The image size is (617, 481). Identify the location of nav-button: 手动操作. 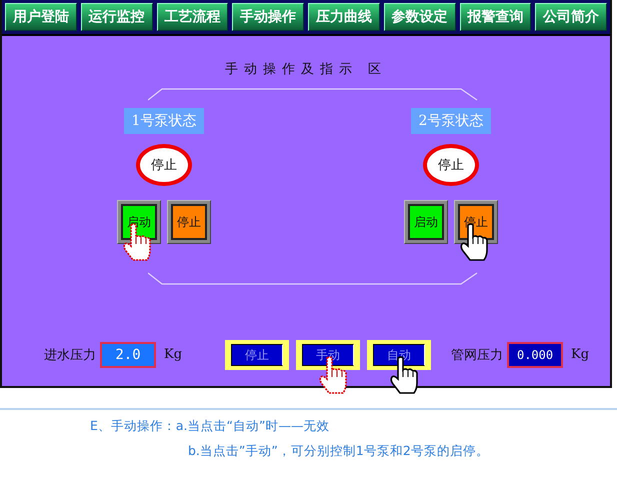
(268, 17).